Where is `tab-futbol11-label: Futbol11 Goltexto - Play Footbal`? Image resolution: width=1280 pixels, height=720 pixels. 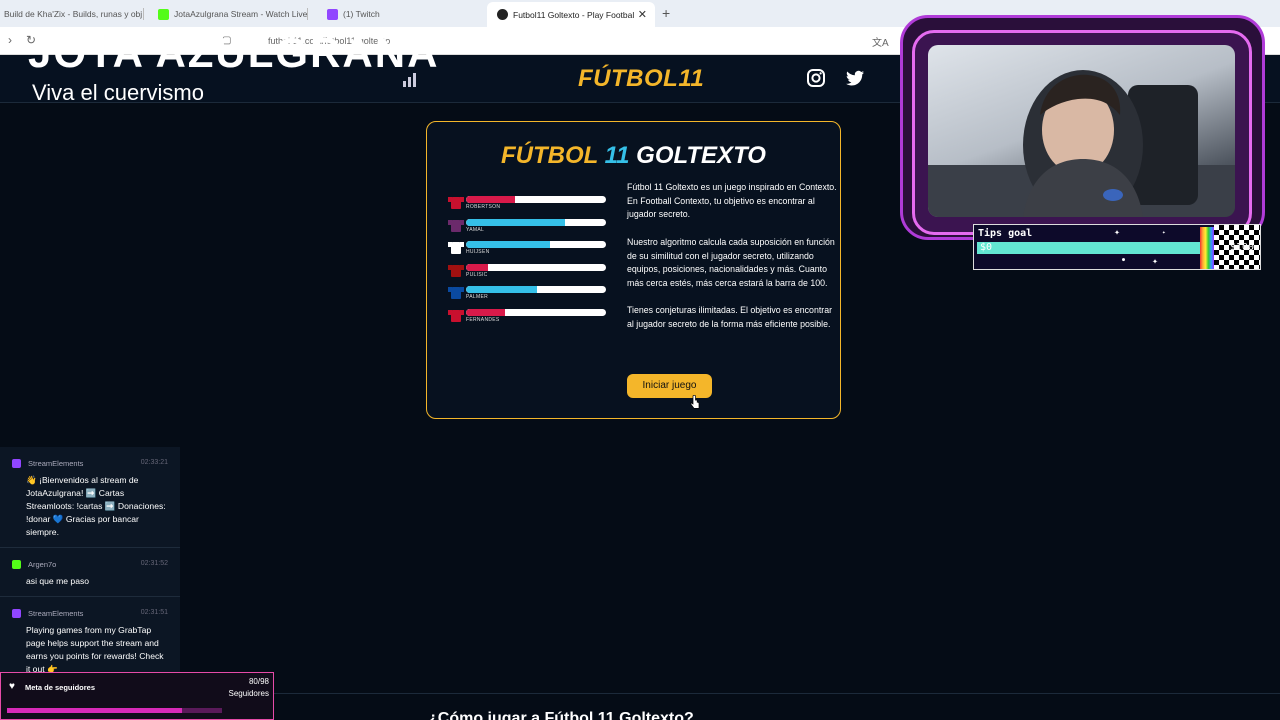
tab-futbol11-label: Futbol11 Goltexto - Play Footbal is located at coordinates (574, 14).